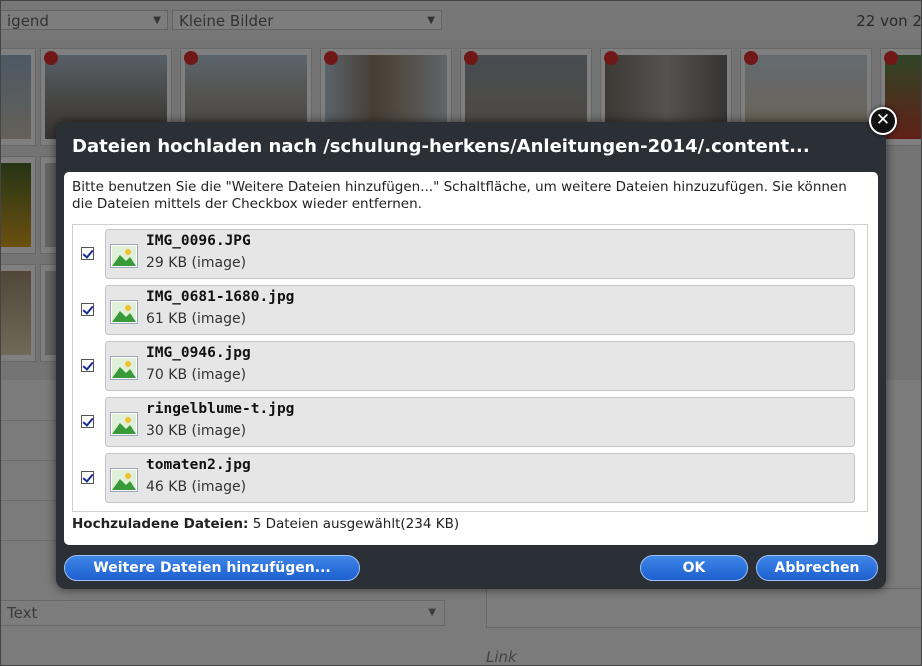 This screenshot has height=666, width=922. Describe the element at coordinates (356, 524) in the screenshot. I see `summary-value: 5 Dateien ausgewählt(234 KB)` at that location.